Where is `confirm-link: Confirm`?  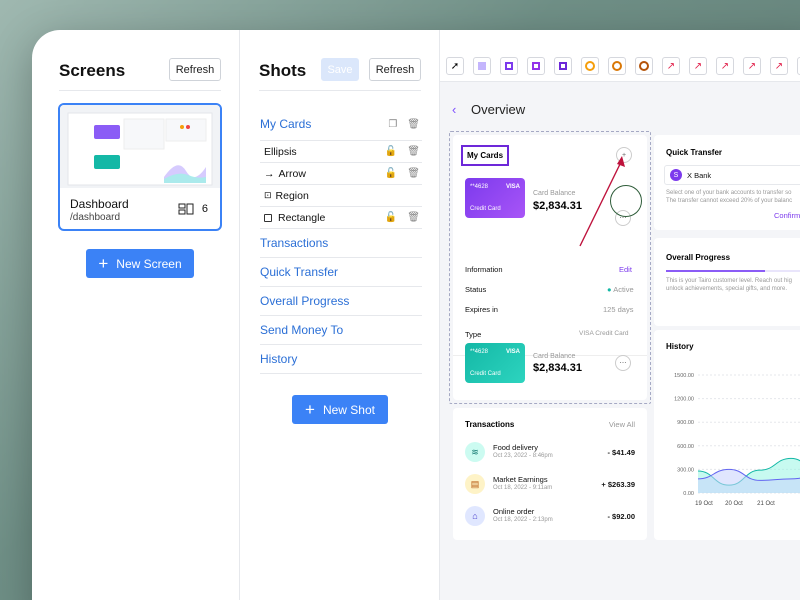
confirm-link: Confirm is located at coordinates (787, 215).